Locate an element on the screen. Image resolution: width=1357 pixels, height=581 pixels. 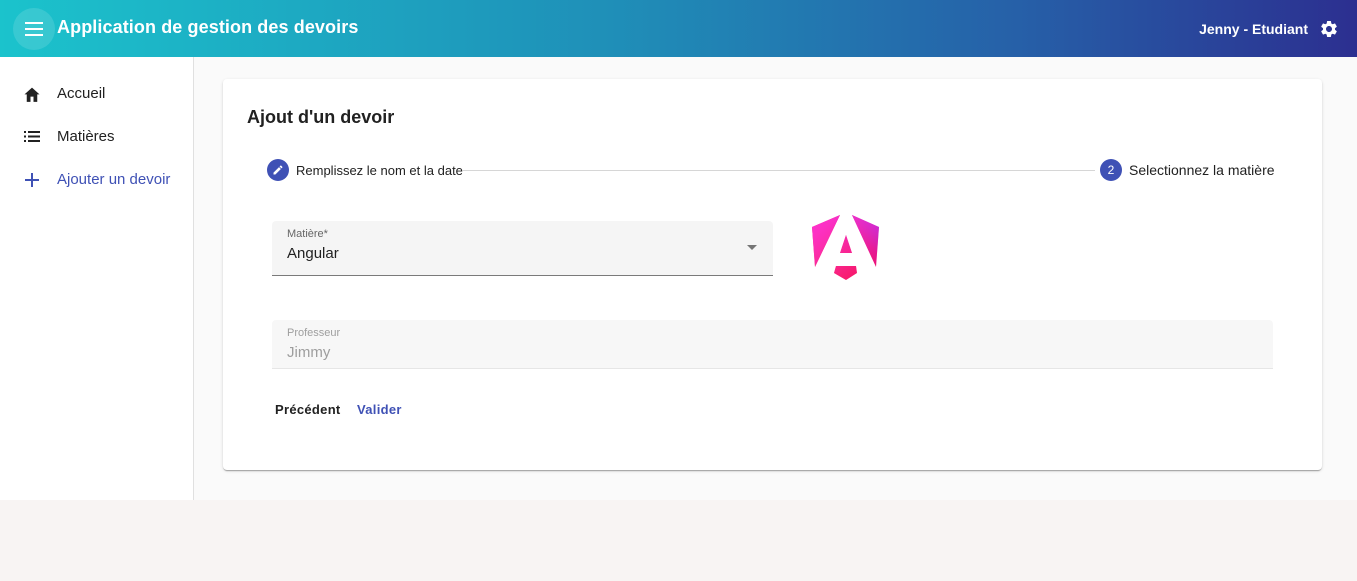
settings-button is located at coordinates (1329, 29).